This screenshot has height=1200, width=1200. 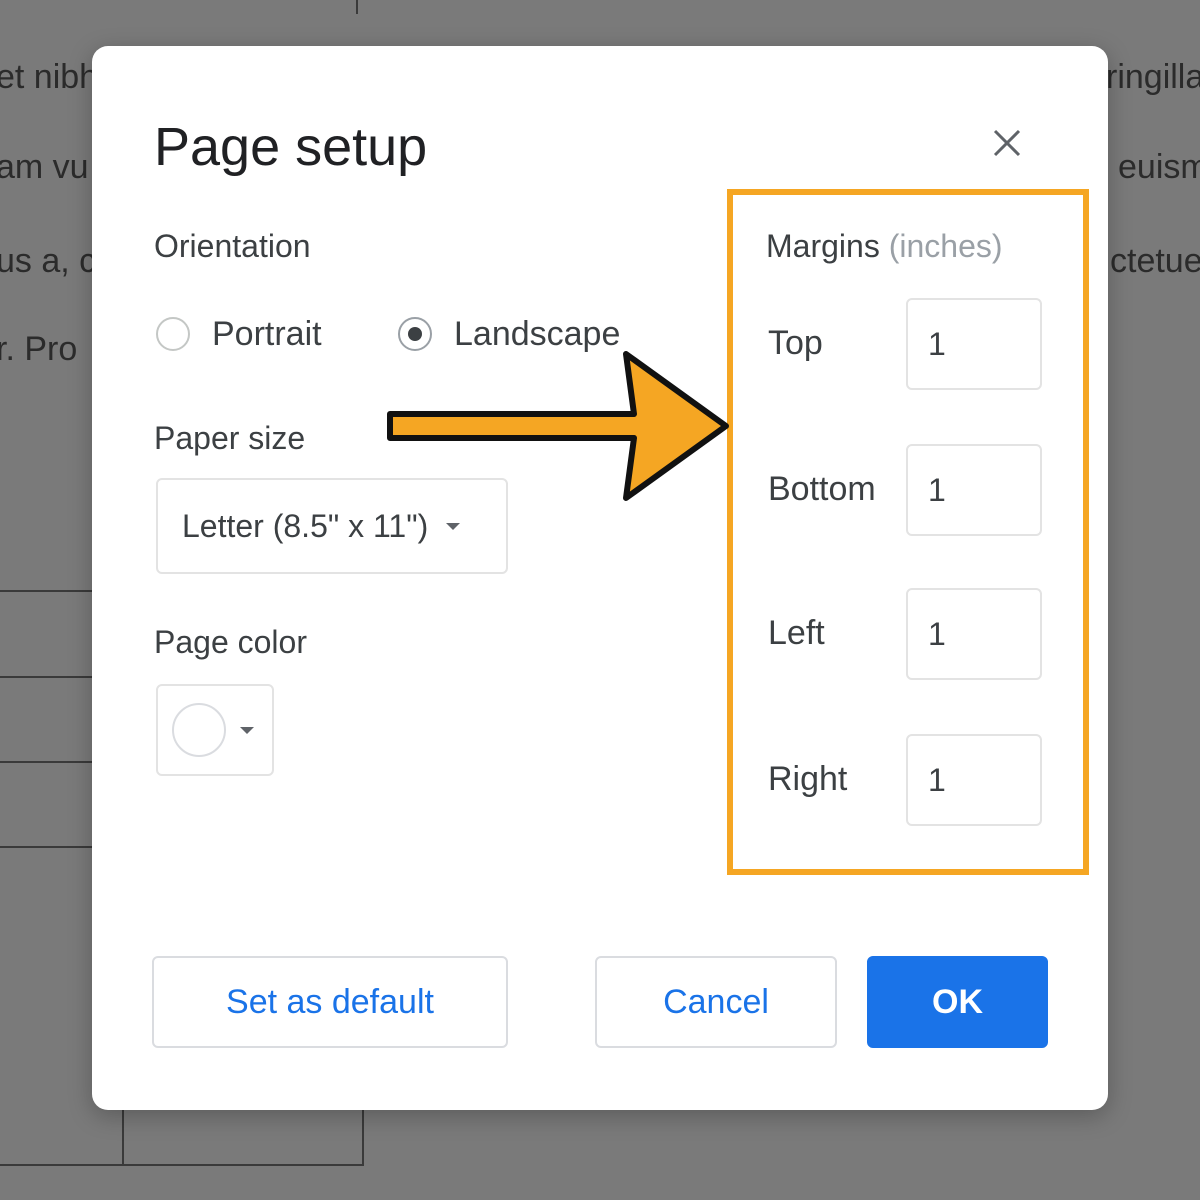 I want to click on orientation-label: Orientation, so click(x=232, y=246).